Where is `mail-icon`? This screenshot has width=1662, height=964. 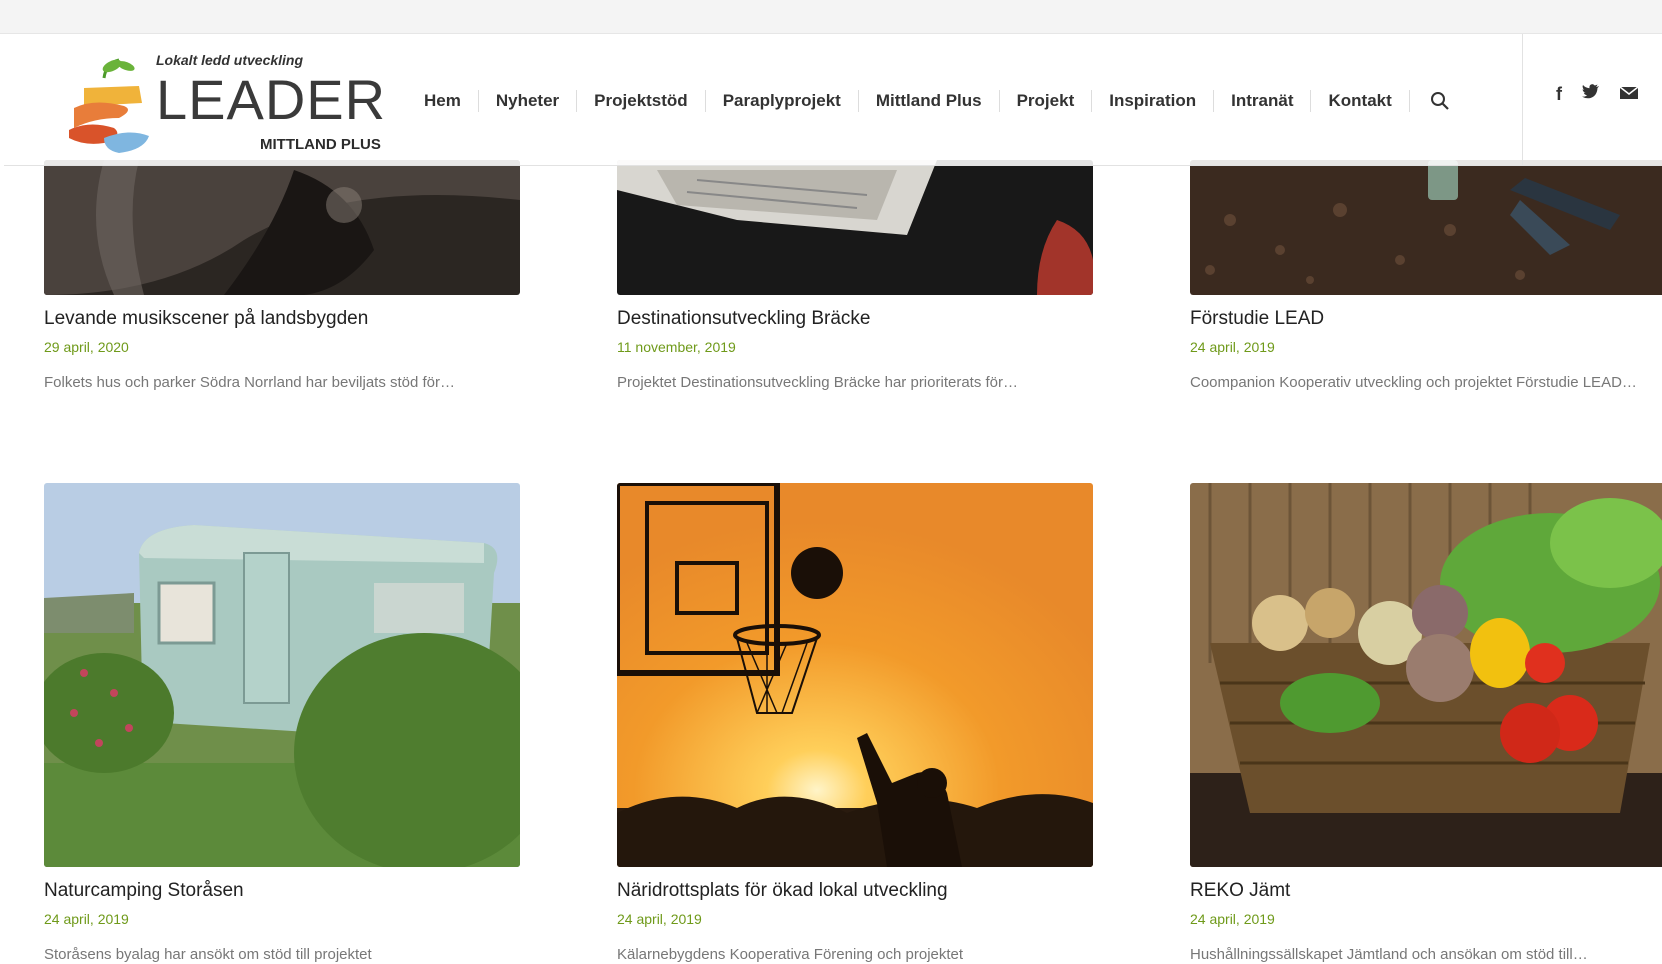
mail-icon is located at coordinates (1629, 94).